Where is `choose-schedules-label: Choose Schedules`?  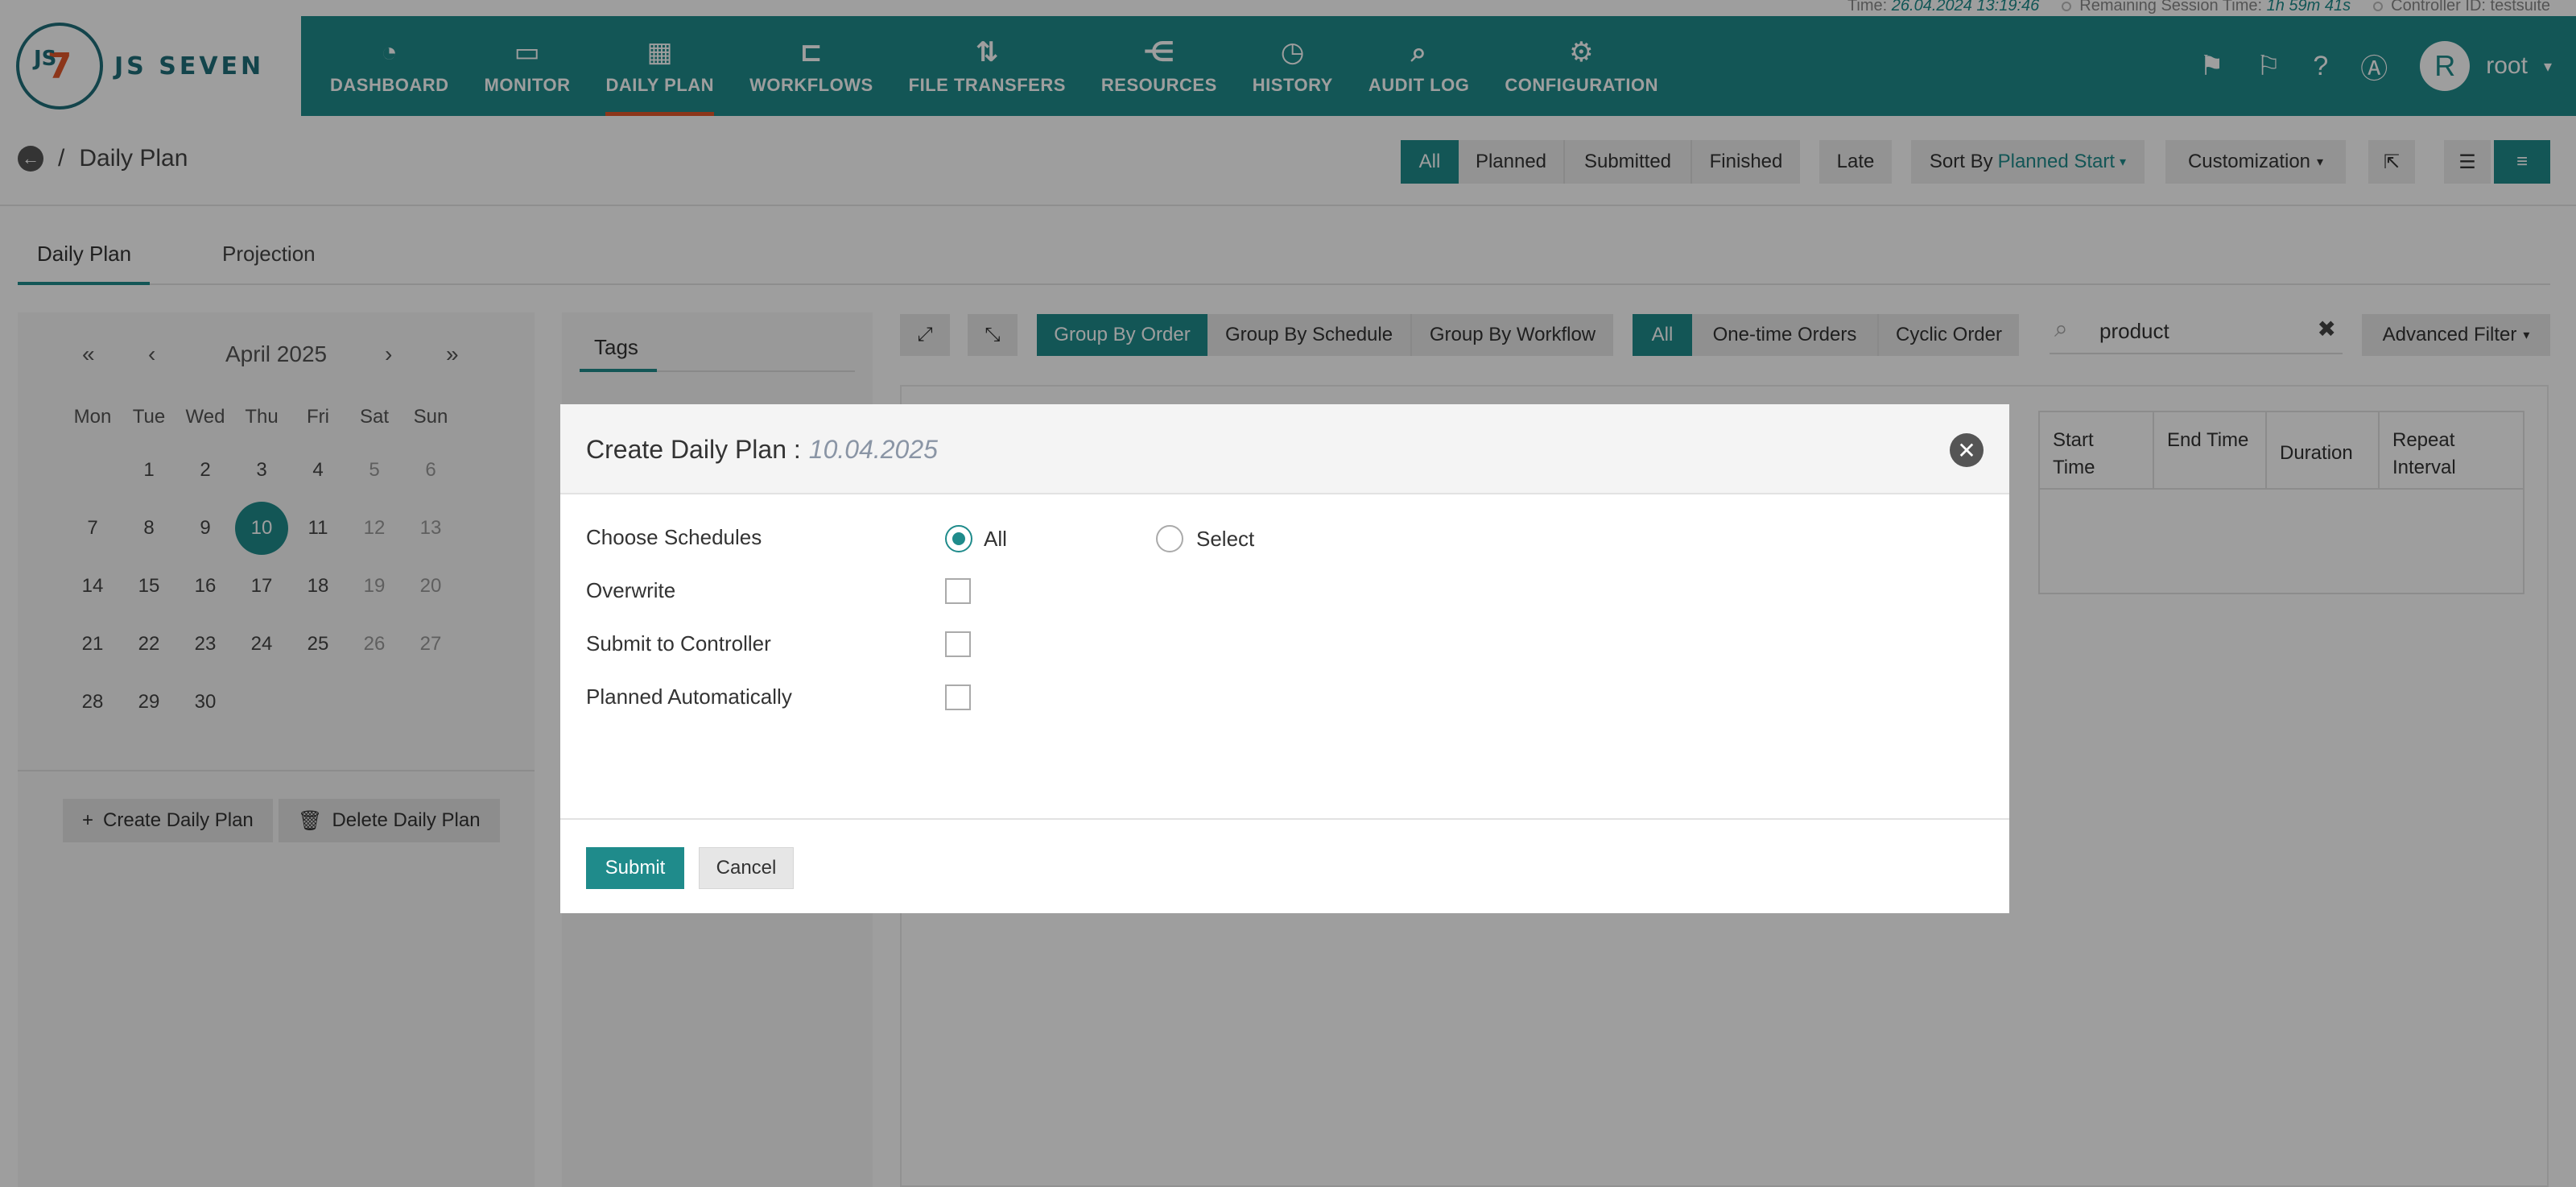 choose-schedules-label: Choose Schedules is located at coordinates (674, 537).